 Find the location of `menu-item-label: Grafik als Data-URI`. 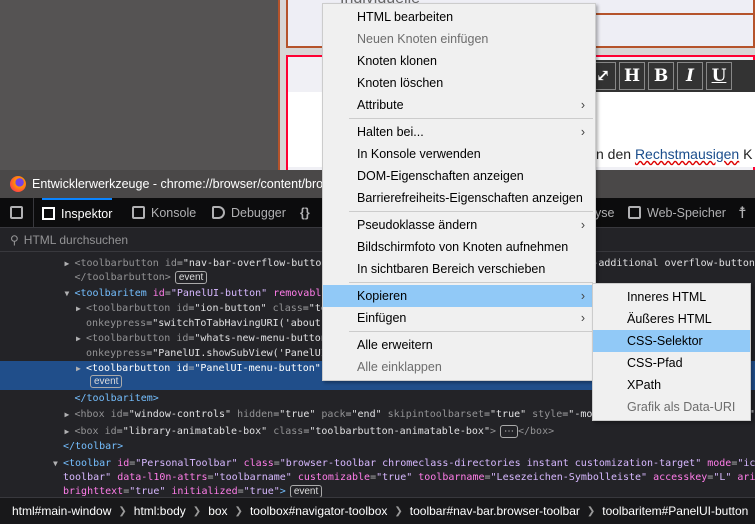

menu-item-label: Grafik als Data-URI is located at coordinates (681, 407).